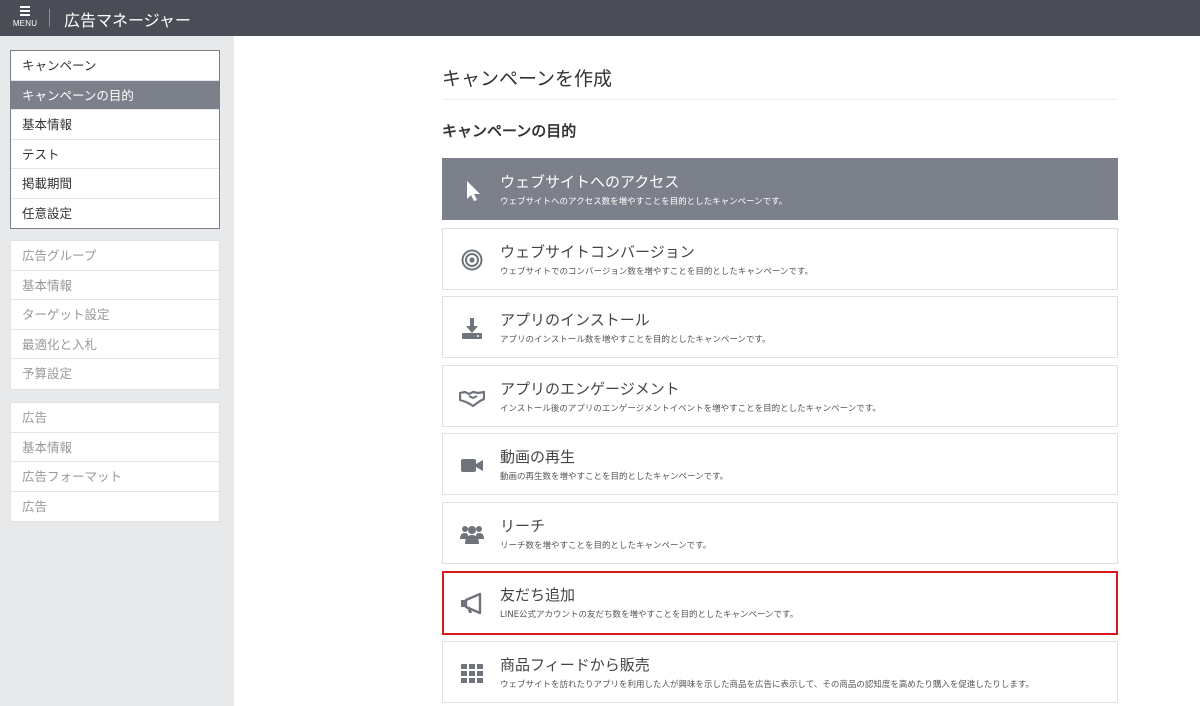 The image size is (1200, 706). I want to click on title-divider, so click(780, 99).